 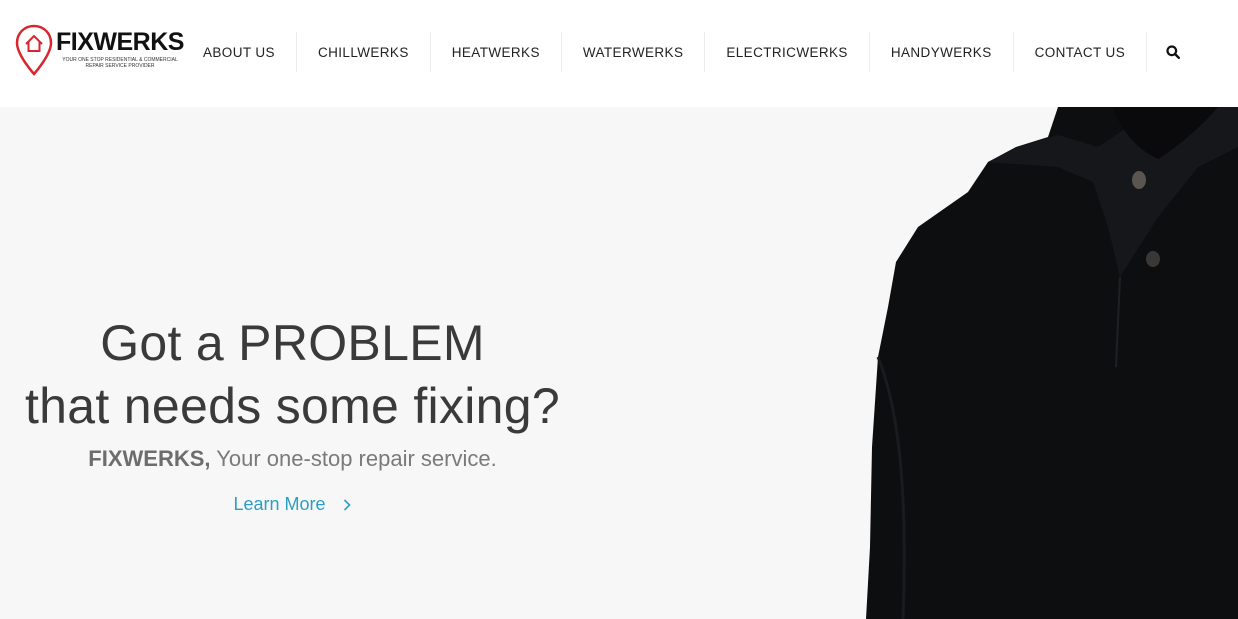 What do you see at coordinates (353, 458) in the screenshot?
I see `hero-subline-text: Your one-stop repair service.` at bounding box center [353, 458].